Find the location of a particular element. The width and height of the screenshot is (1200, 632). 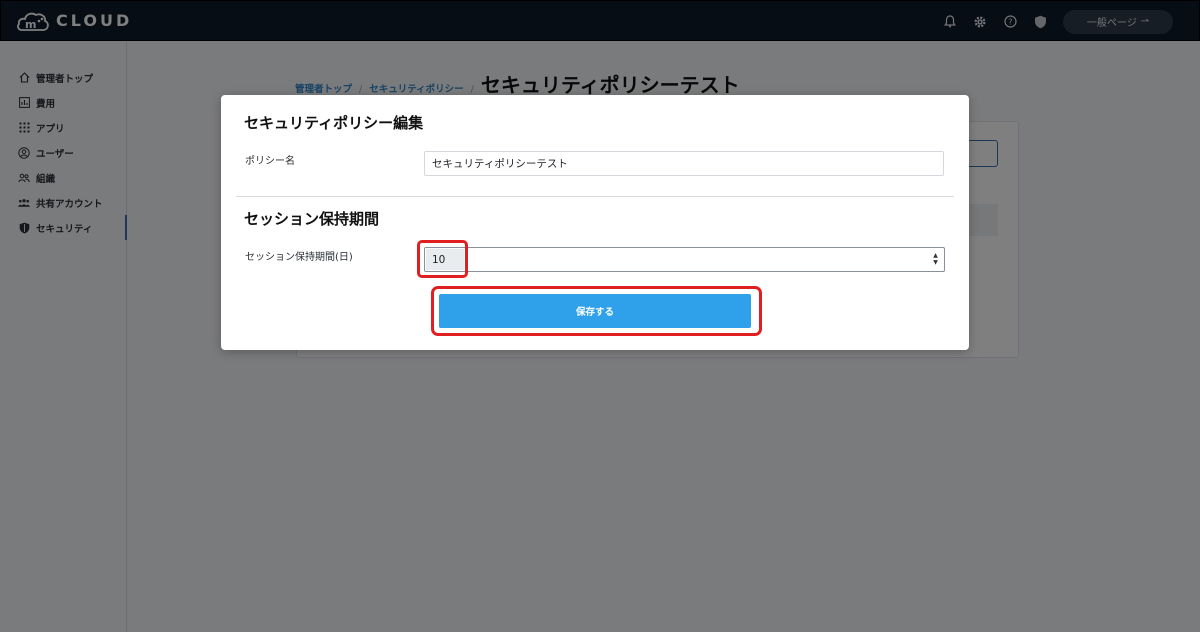

divider is located at coordinates (595, 196).